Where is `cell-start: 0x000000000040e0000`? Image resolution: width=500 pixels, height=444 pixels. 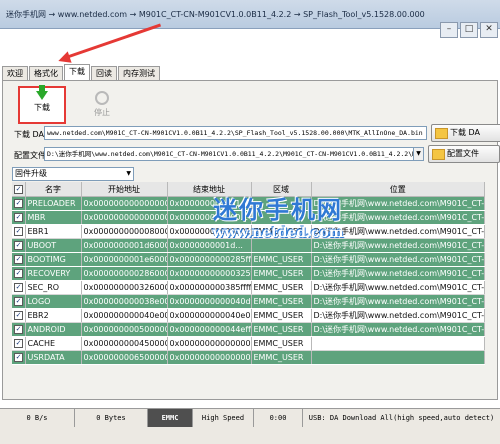 cell-start: 0x000000000040e0000 is located at coordinates (124, 315).